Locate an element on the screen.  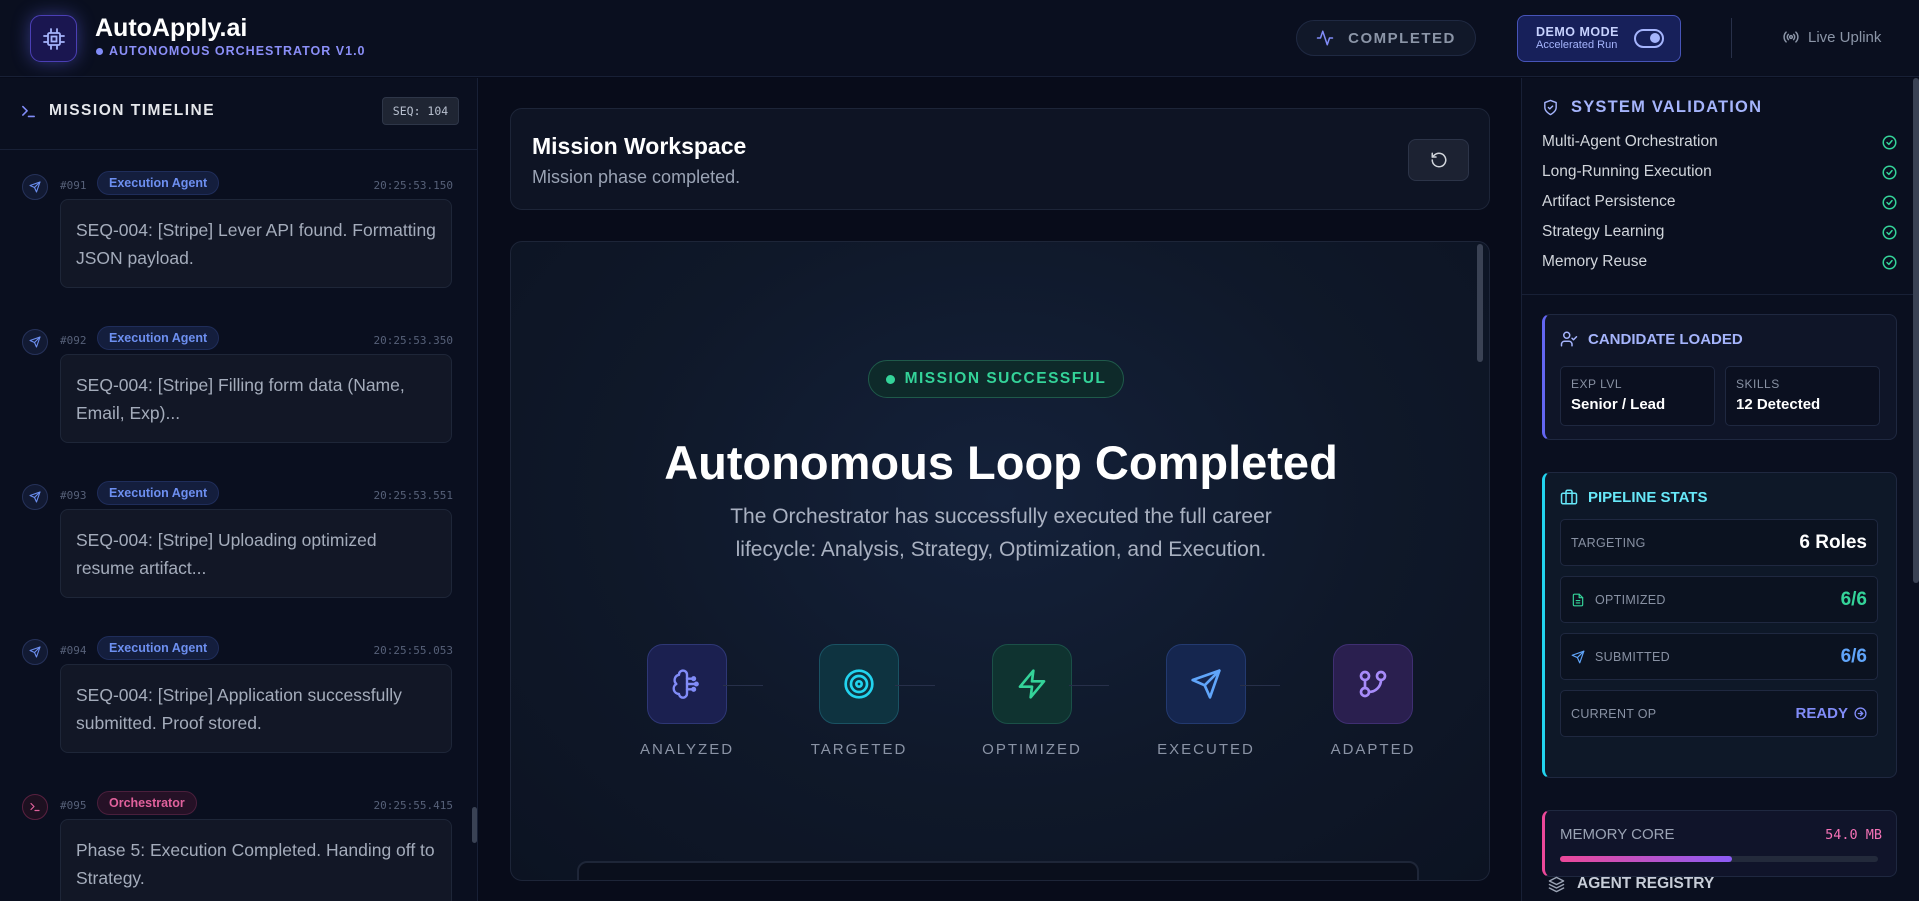
log-seq: #095 is located at coordinates (73, 805).